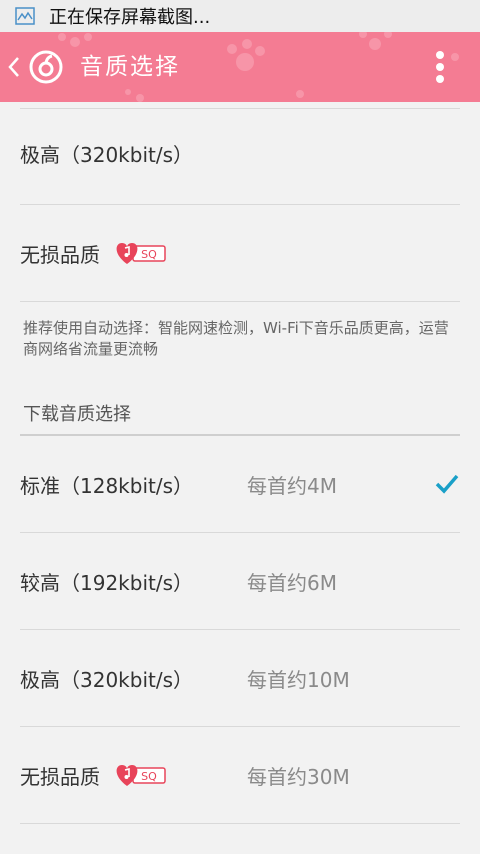 This screenshot has width=480, height=854. I want to click on download-quality-option: 极高（320kbit/s） 每首约10M, so click(240, 678).